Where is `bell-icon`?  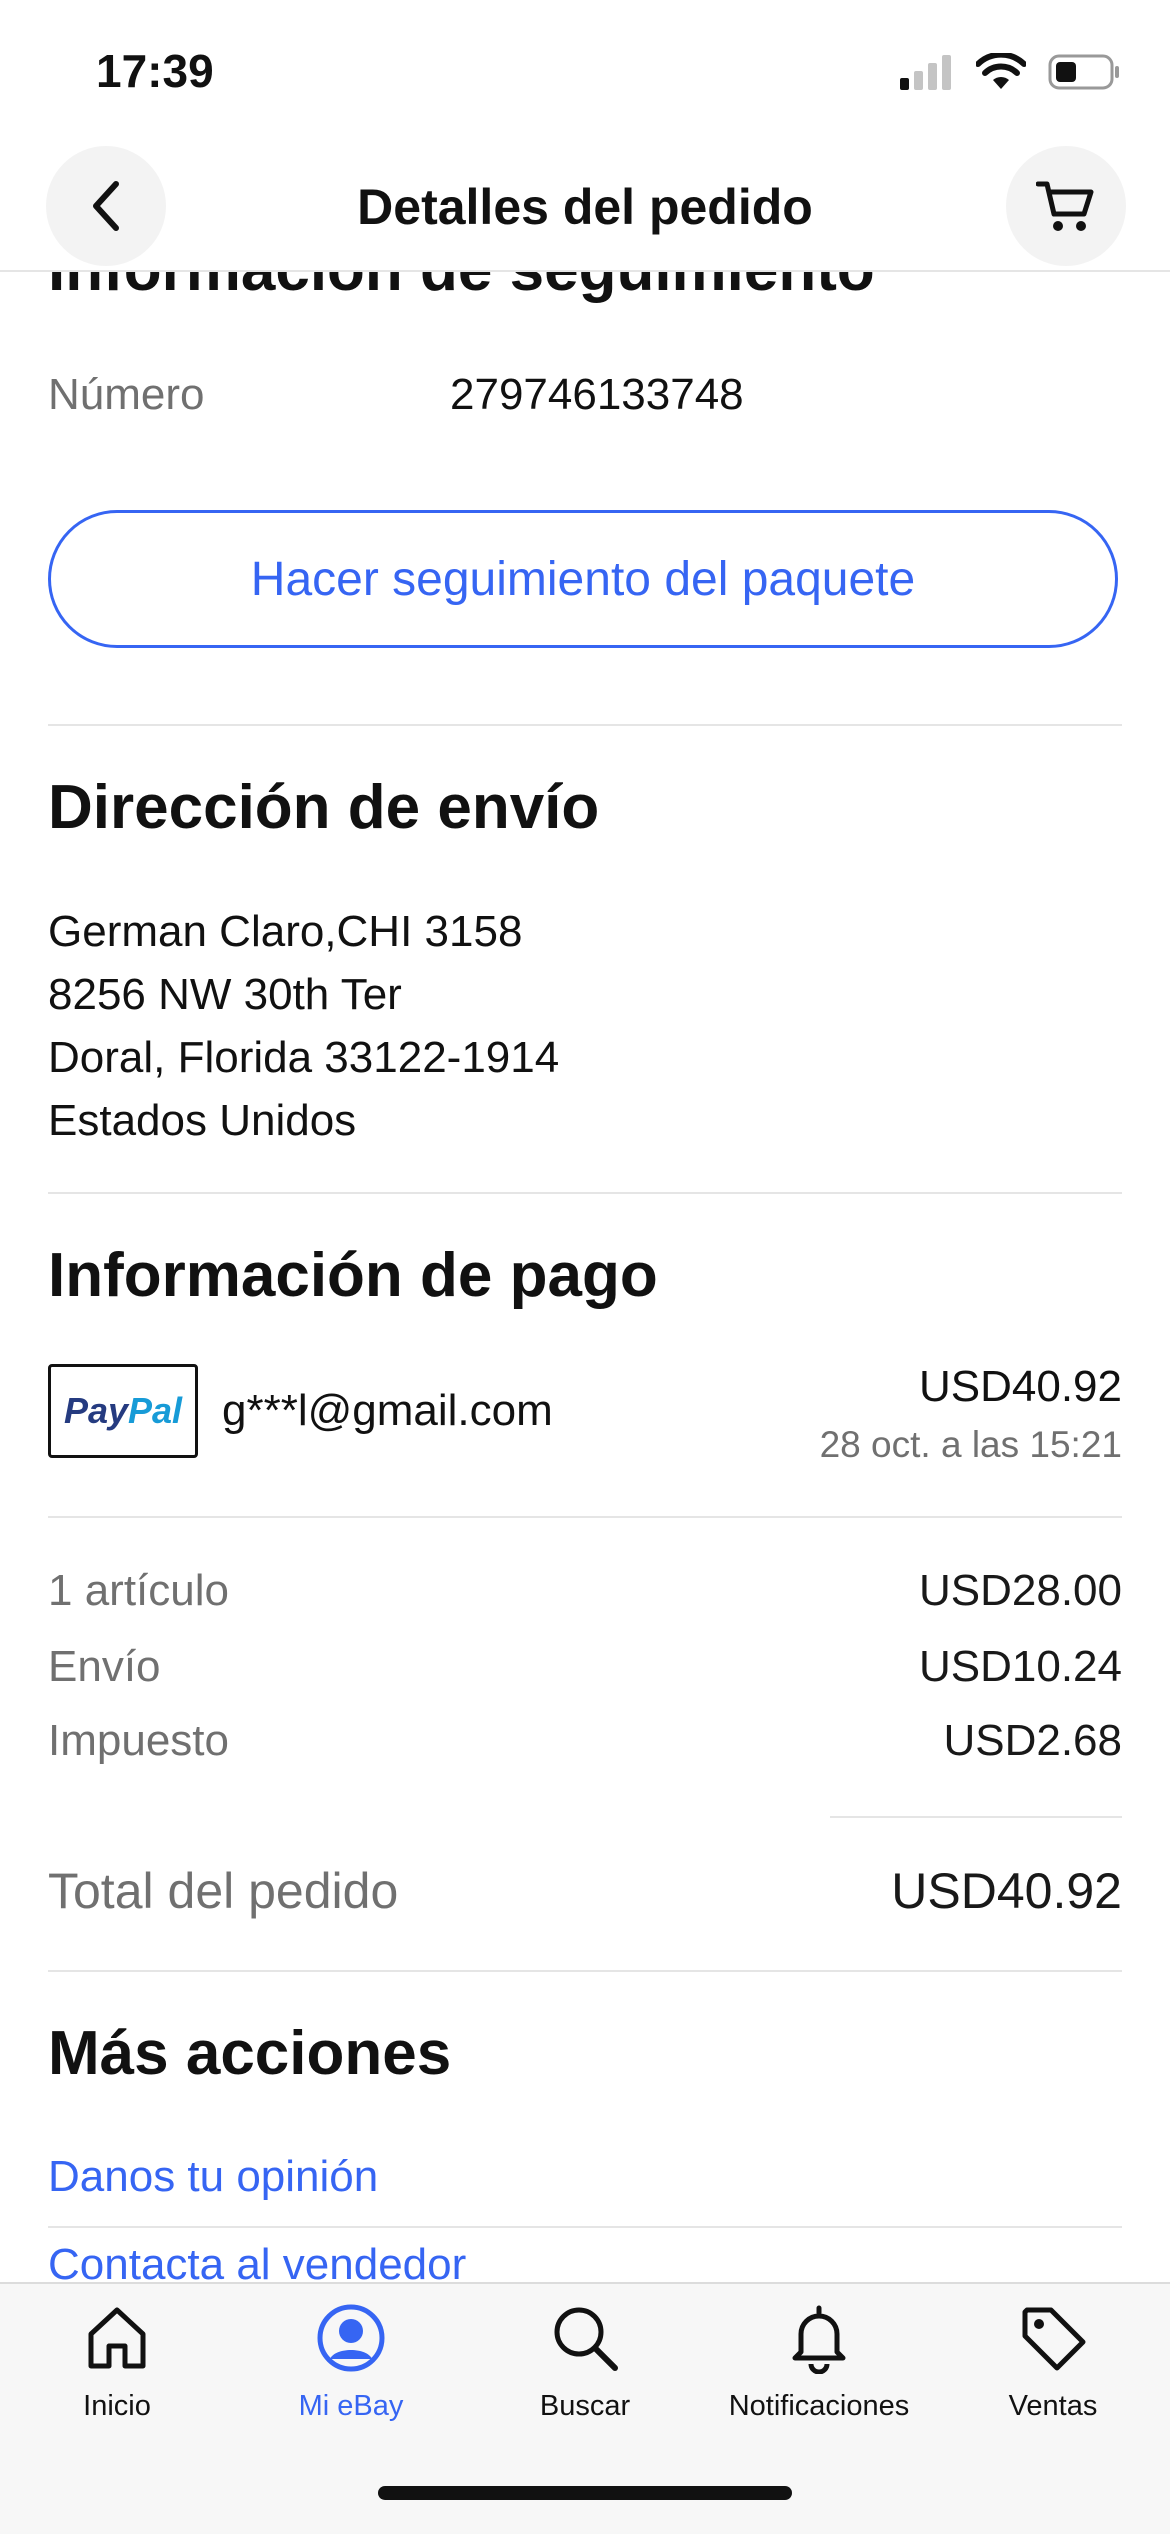
bell-icon is located at coordinates (819, 2339).